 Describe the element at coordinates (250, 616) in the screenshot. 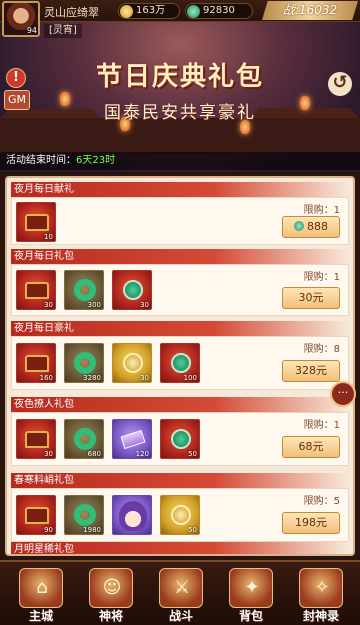

I see `nav-label: 背包` at that location.